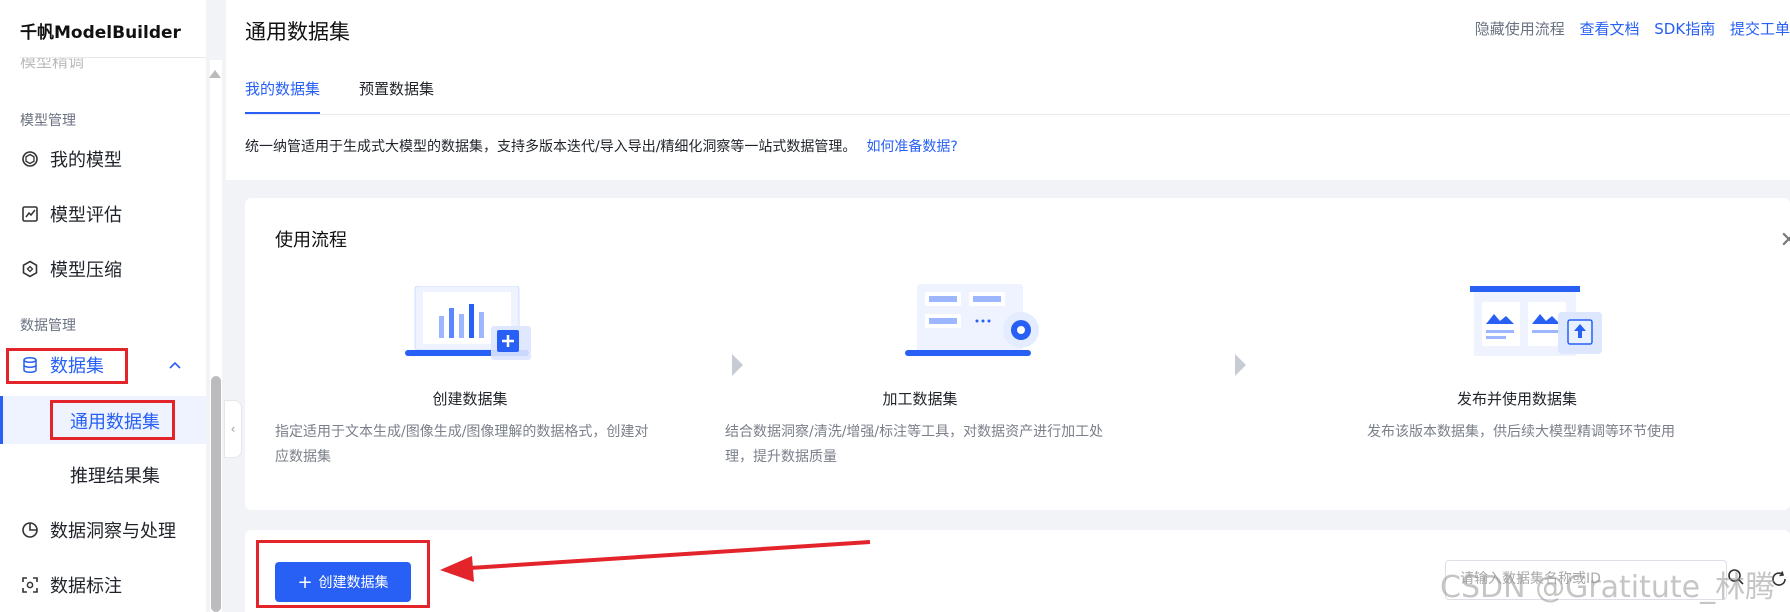  I want to click on sidebar-scrollbar-thumb, so click(216, 494).